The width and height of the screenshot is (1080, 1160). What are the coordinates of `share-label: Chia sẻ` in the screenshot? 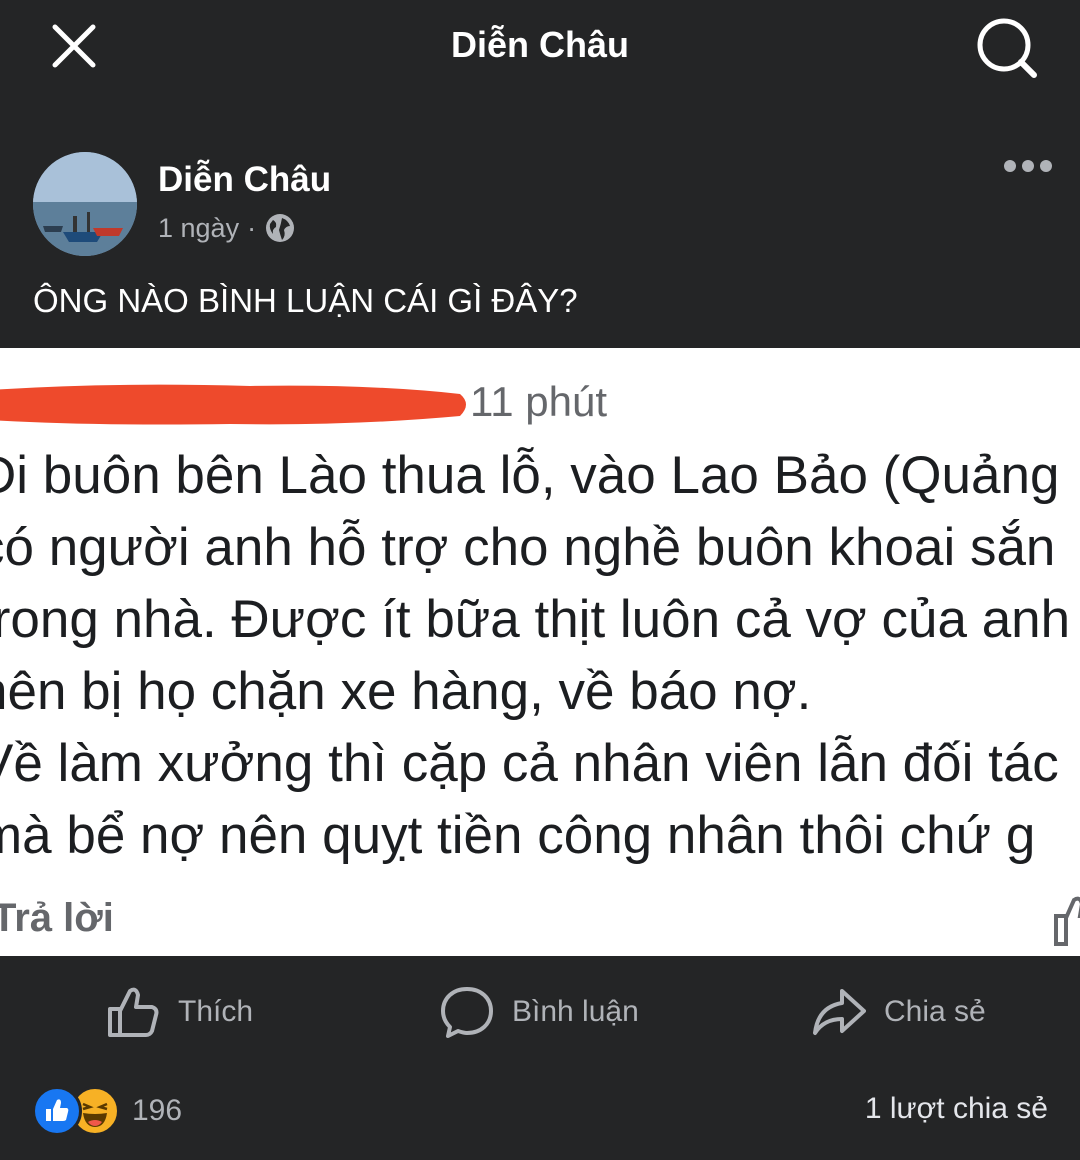 It's located at (935, 1011).